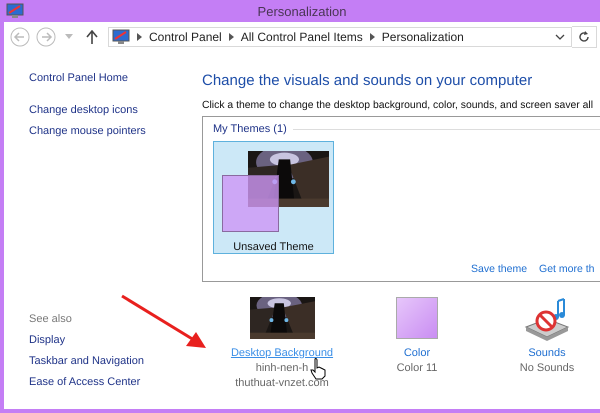 This screenshot has width=600, height=413. Describe the element at coordinates (282, 383) in the screenshot. I see `setting-detail: thuthuat-vnzet.com` at that location.